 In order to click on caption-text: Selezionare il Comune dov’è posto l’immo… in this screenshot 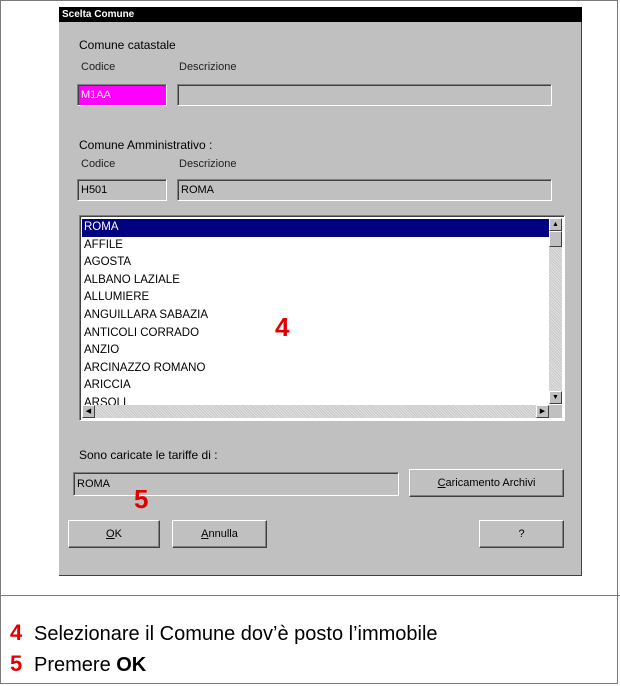, I will do `click(236, 634)`.